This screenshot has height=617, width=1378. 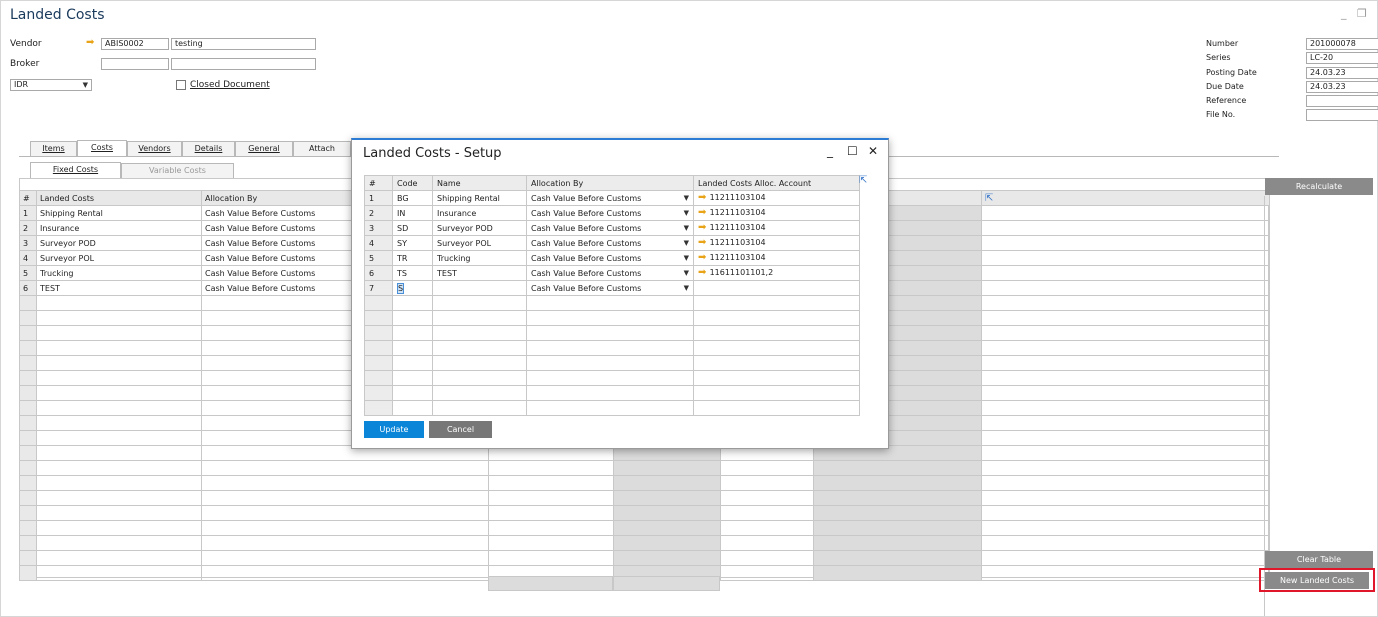 What do you see at coordinates (479, 183) in the screenshot?
I see `col-header-name: Name` at bounding box center [479, 183].